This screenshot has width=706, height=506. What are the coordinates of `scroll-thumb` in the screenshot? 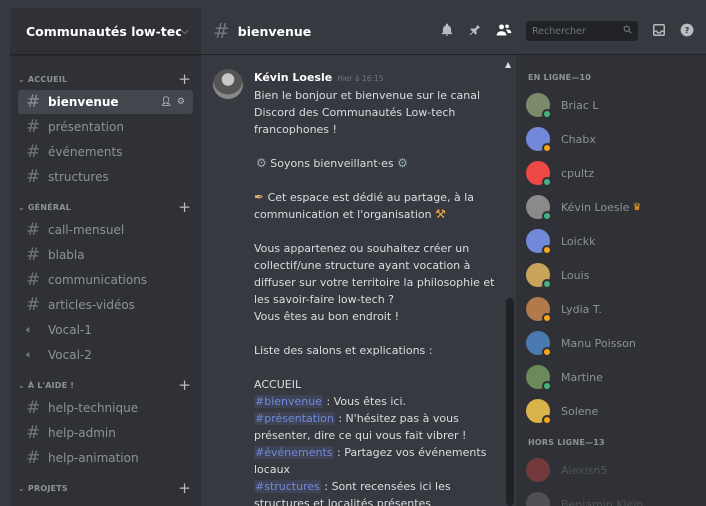 It's located at (510, 402).